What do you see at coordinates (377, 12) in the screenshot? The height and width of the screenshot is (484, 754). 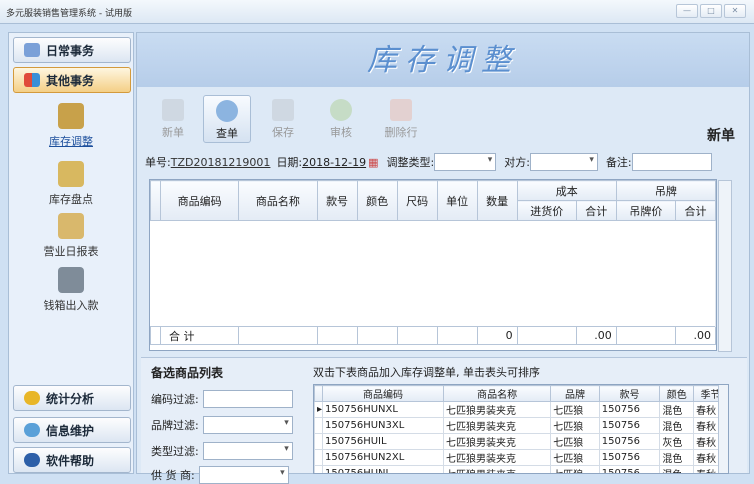 I see `title-bar: 多元服装销售管理系统 - 试用版 — □ ✕` at bounding box center [377, 12].